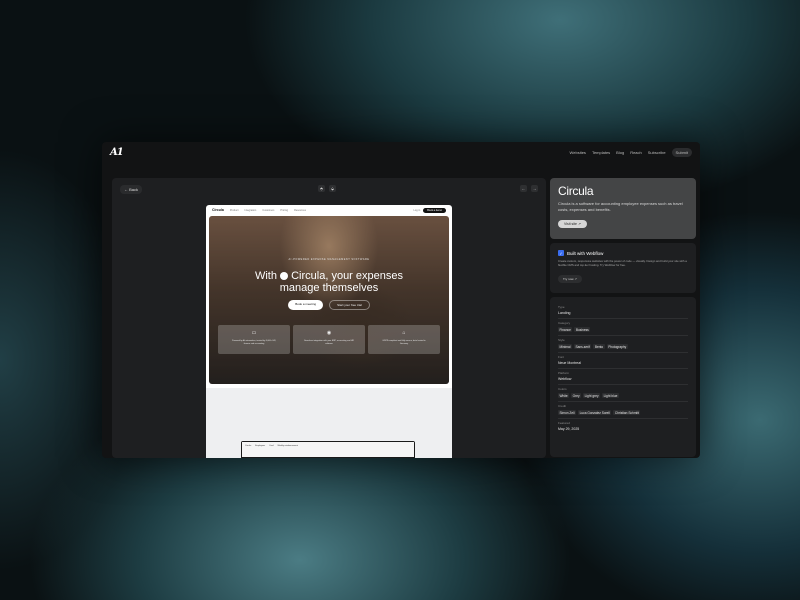 The image size is (800, 600). Describe the element at coordinates (265, 276) in the screenshot. I see `headline-part-1: With` at that location.